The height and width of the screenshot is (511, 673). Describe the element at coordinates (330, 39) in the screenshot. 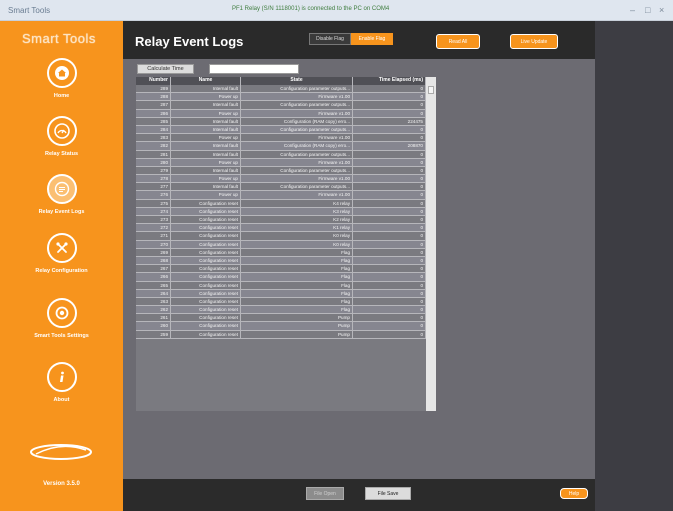

I see `disable-flag-toggle: Disable Flag` at that location.